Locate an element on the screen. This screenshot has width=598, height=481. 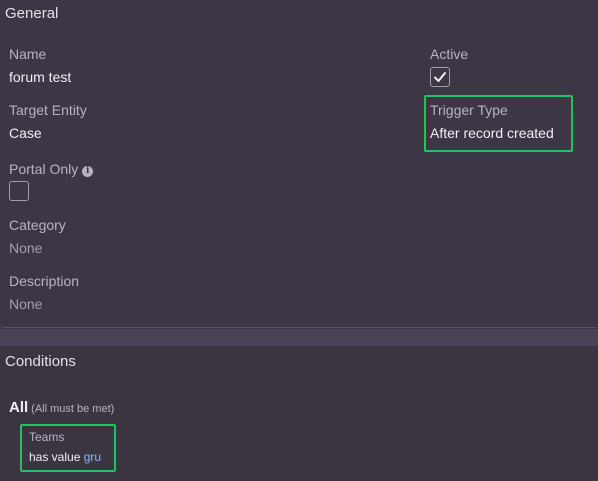
condition-value-link: gru is located at coordinates (92, 457).